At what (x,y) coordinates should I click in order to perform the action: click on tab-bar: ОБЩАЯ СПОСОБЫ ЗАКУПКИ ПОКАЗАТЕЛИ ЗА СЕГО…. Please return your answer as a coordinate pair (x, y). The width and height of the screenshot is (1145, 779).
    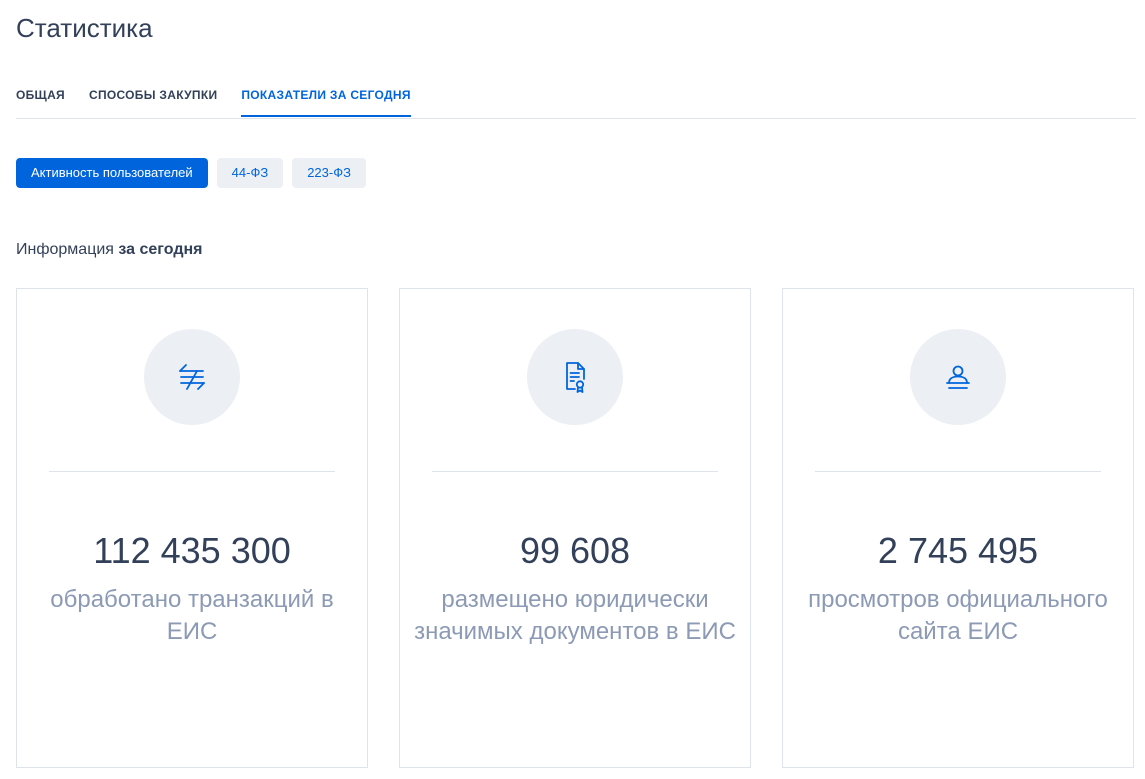
    Looking at the image, I should click on (576, 95).